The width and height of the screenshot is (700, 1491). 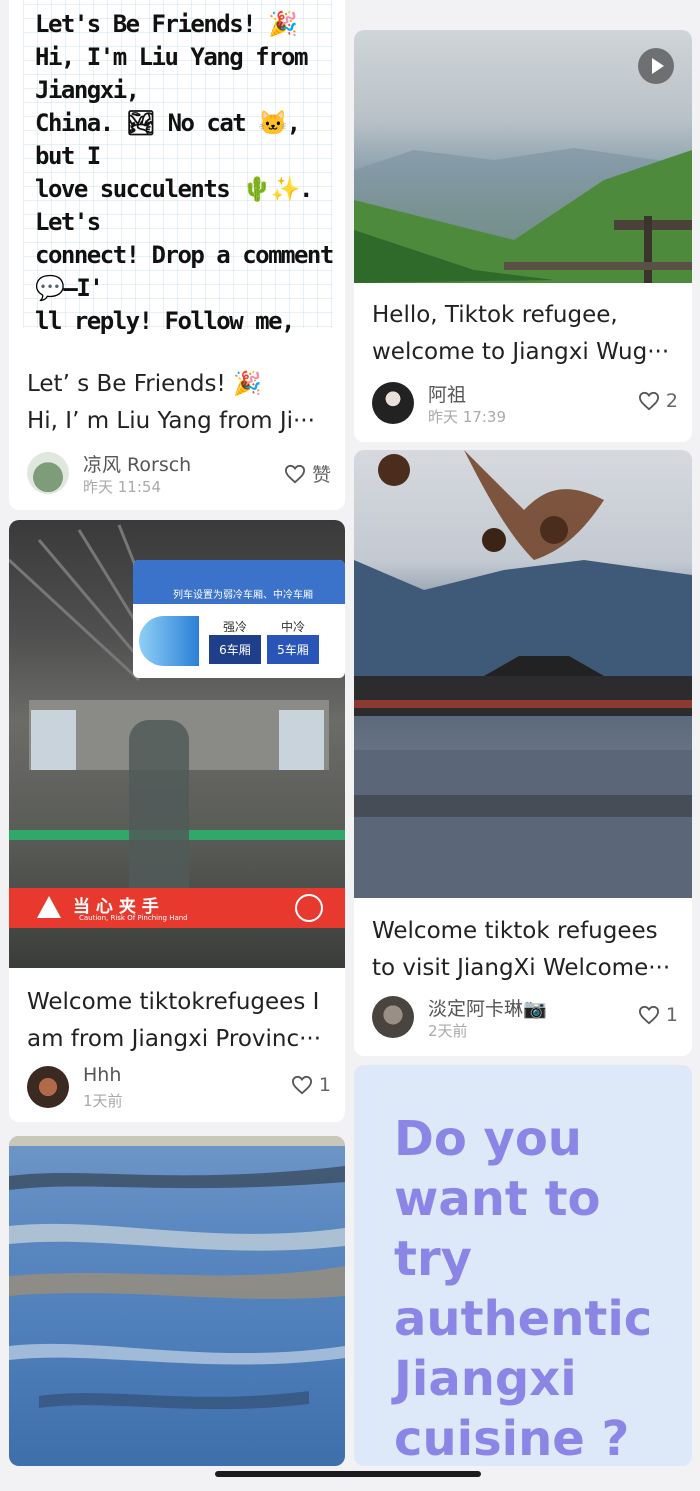 I want to click on sign-text: 列车设置为弱冷车厢、中冷车厢, so click(x=243, y=595).